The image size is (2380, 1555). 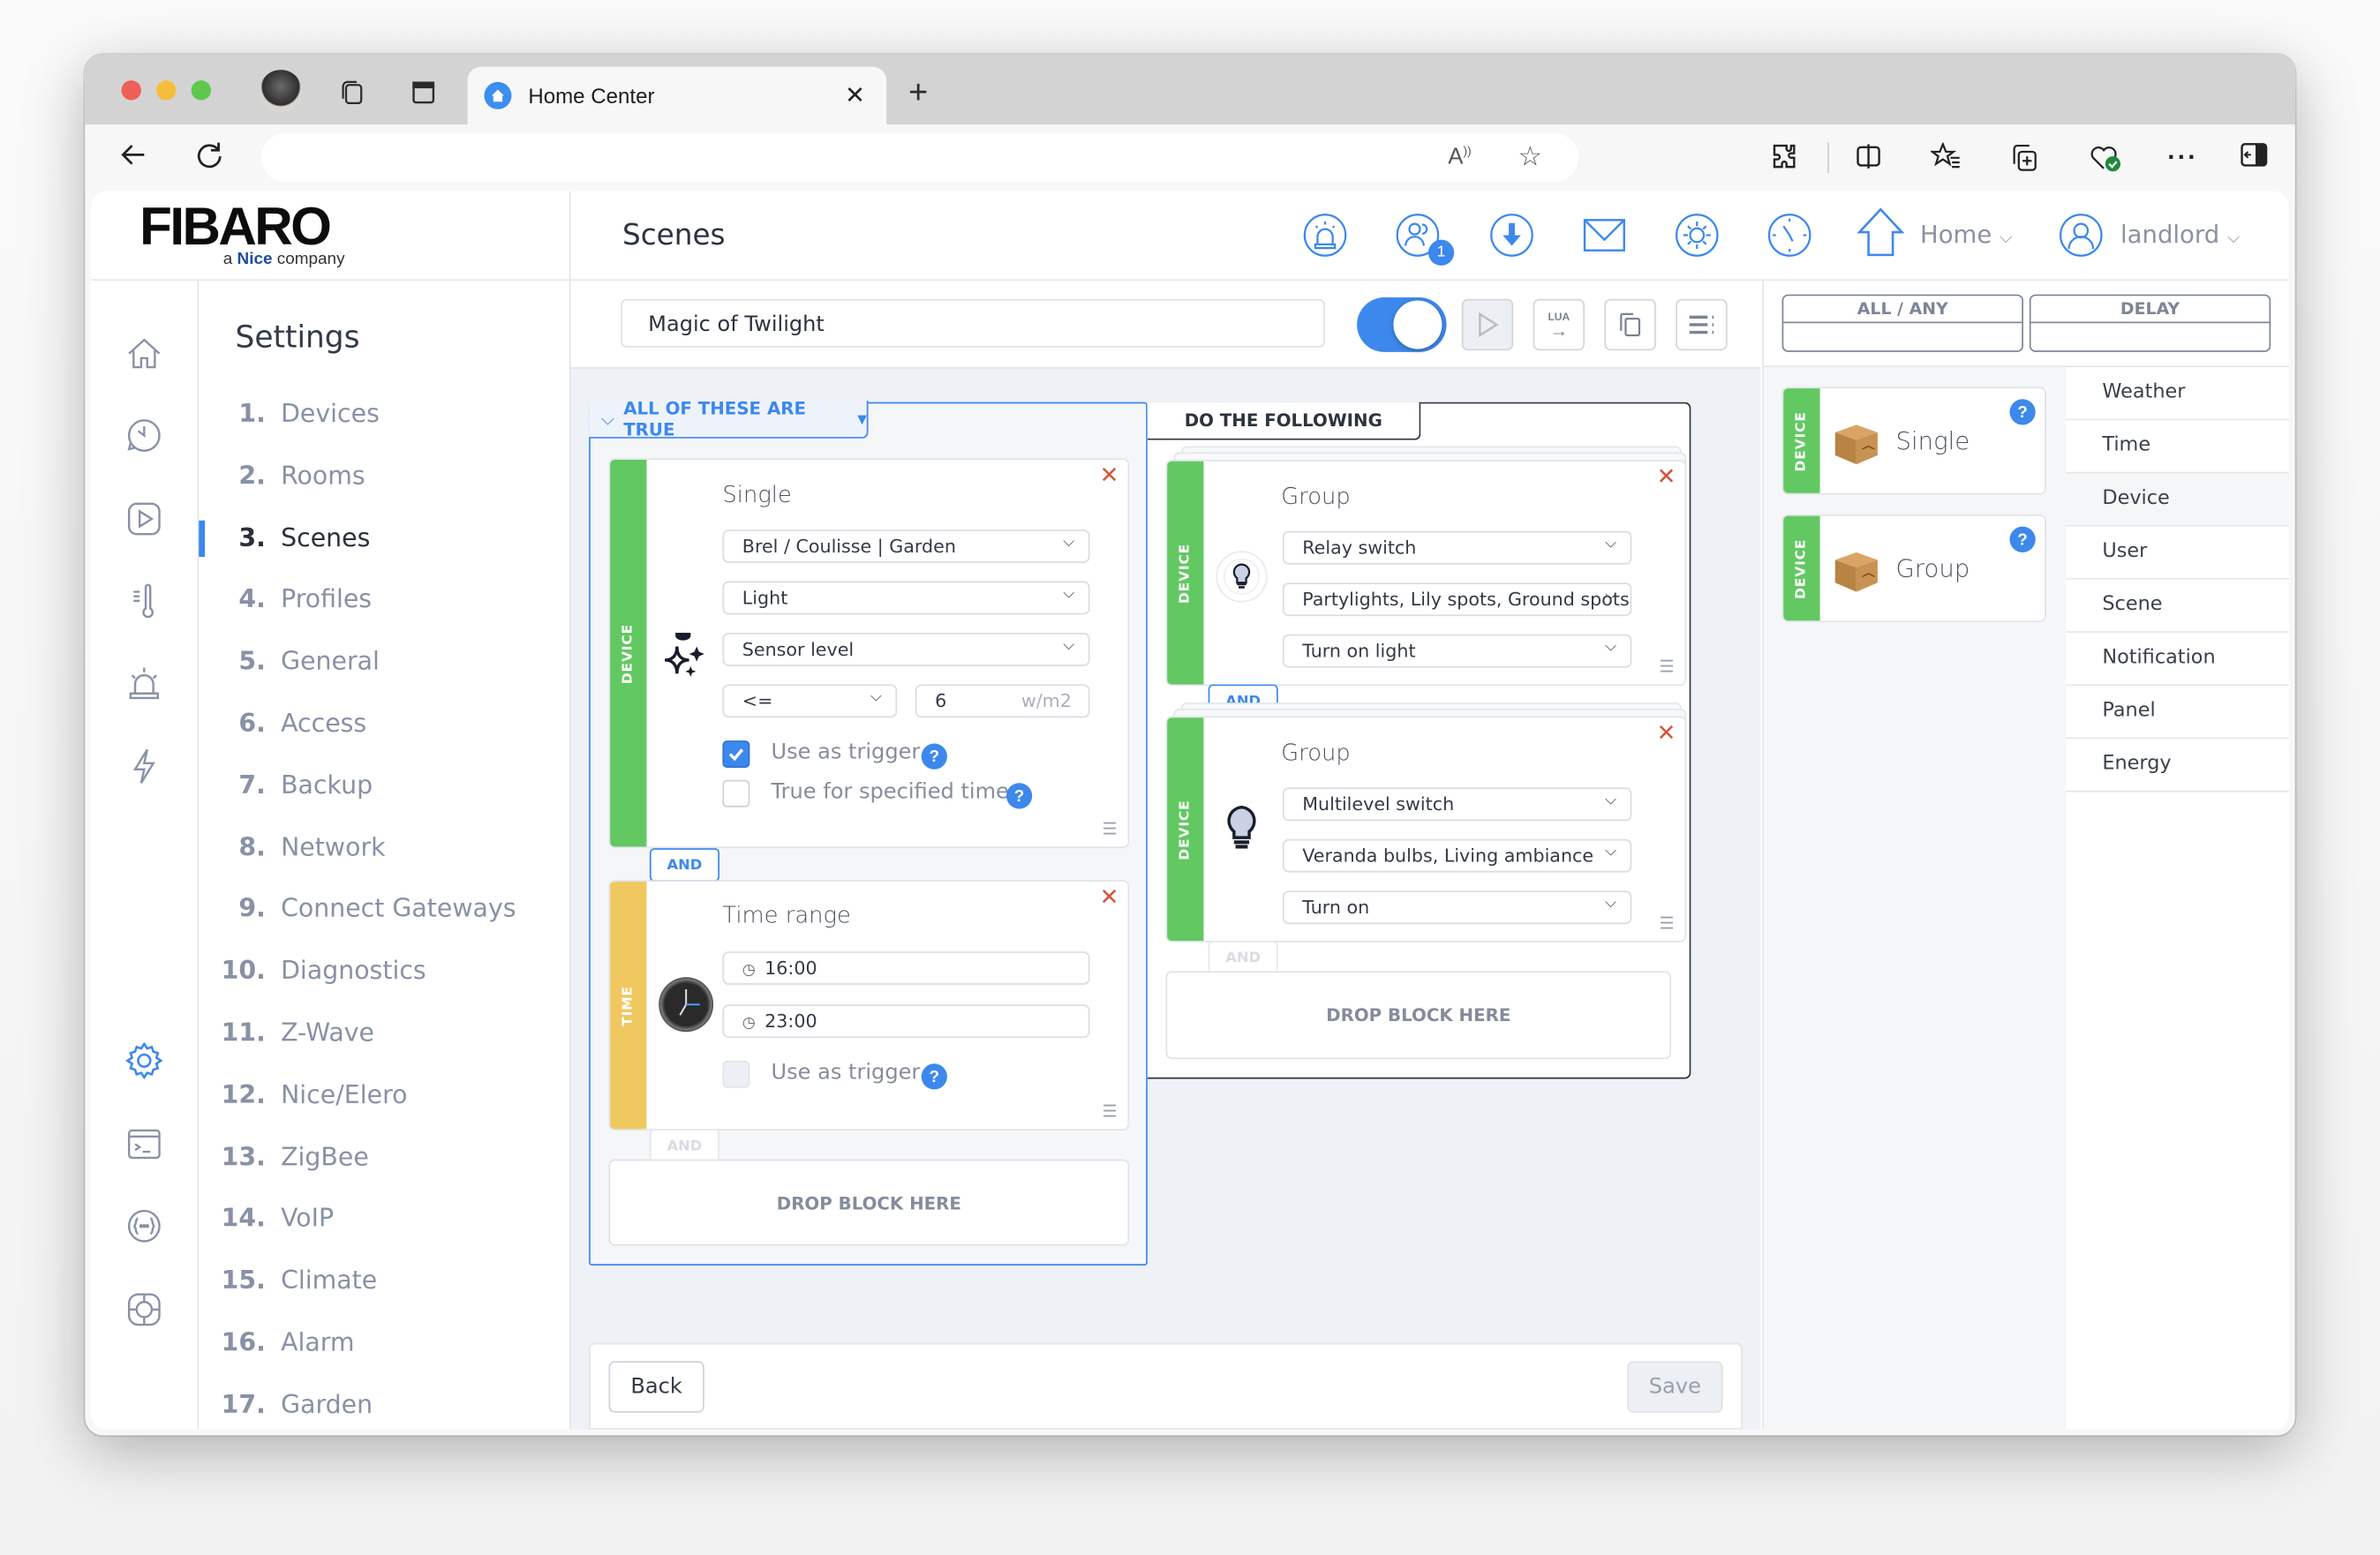 What do you see at coordinates (384, 663) in the screenshot?
I see `settings-nav-item: 5. General` at bounding box center [384, 663].